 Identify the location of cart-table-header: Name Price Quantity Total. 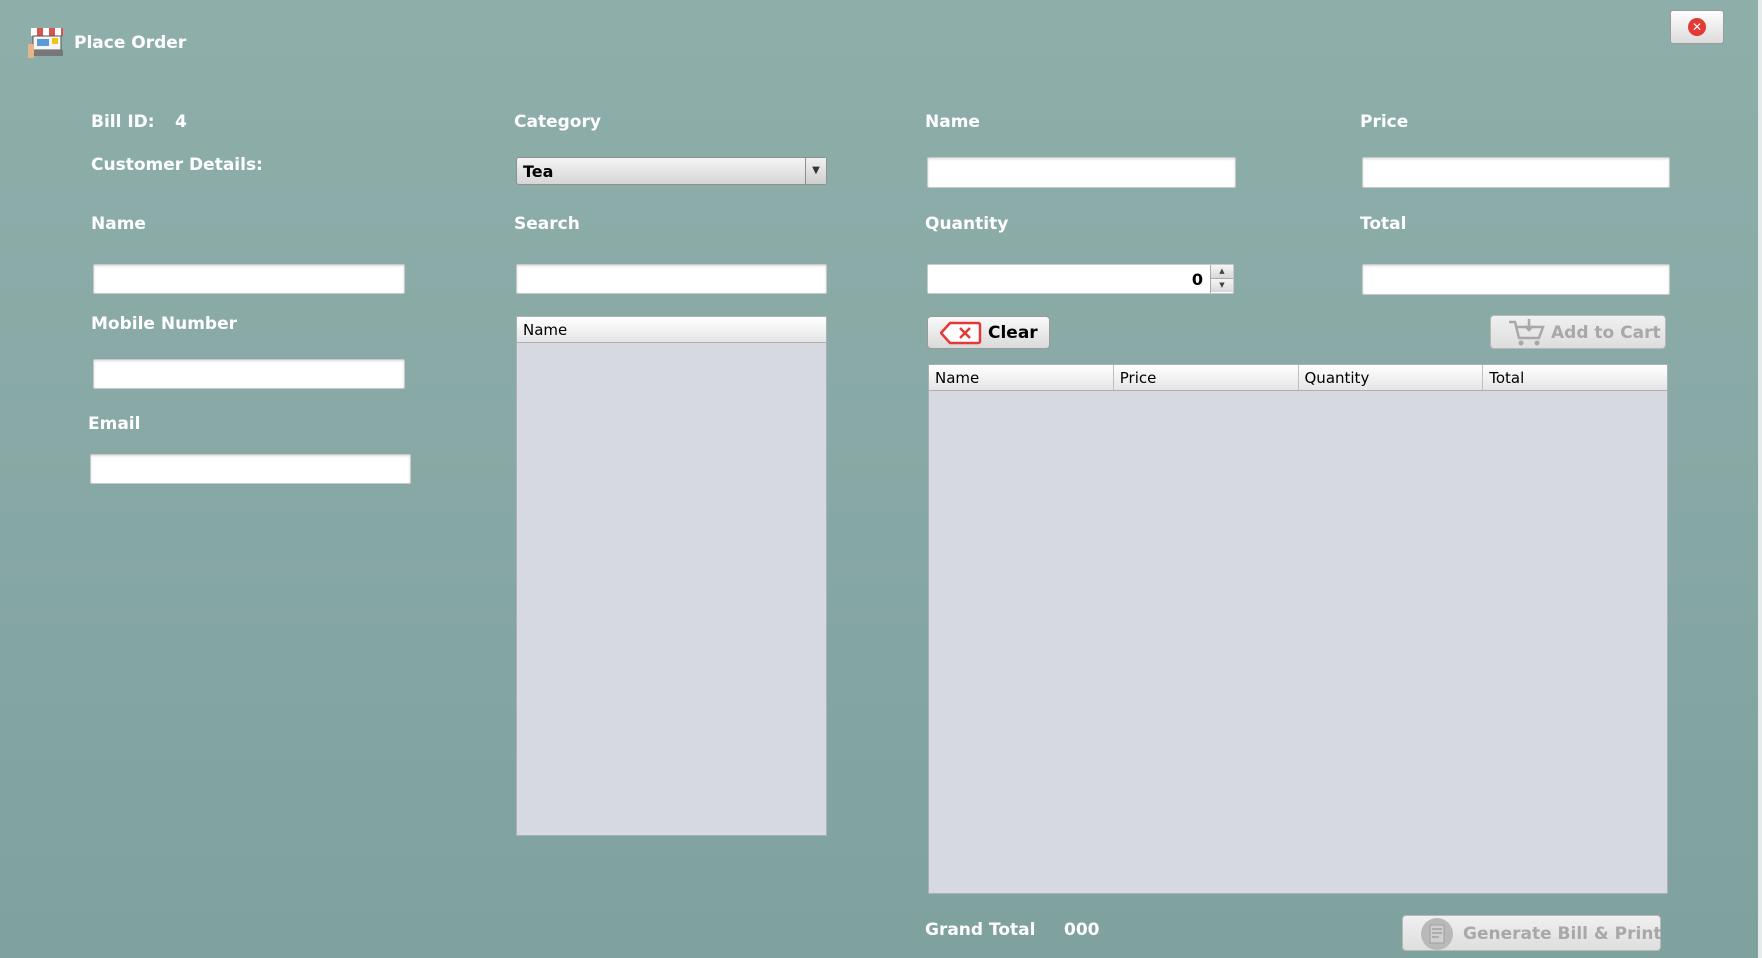
(1298, 378).